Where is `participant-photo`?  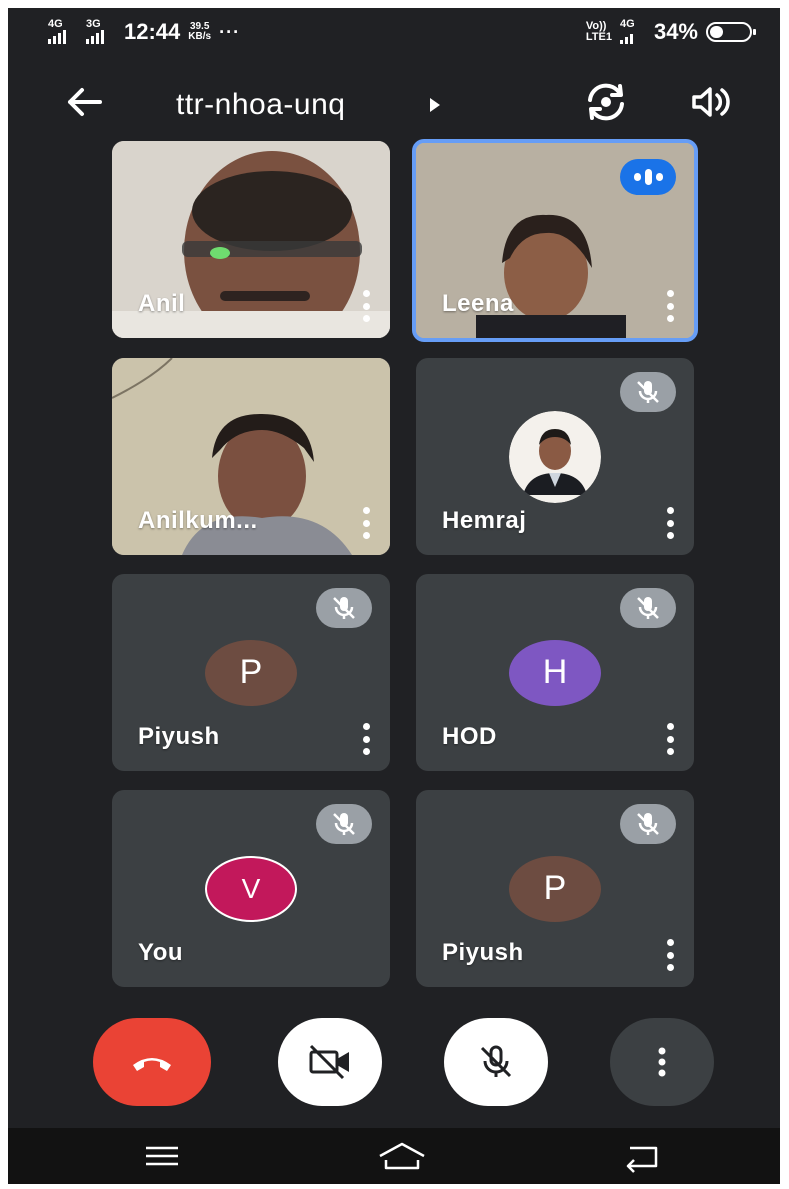
participant-photo is located at coordinates (555, 456).